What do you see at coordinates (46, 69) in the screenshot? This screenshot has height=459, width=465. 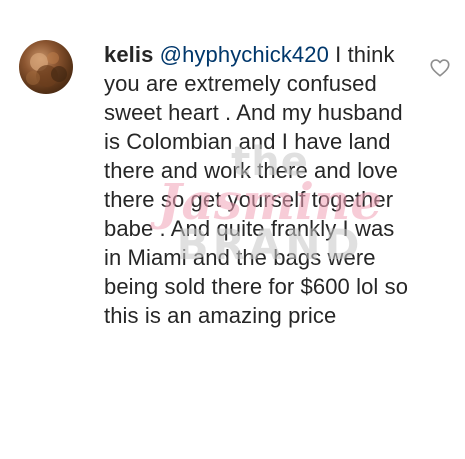 I see `profile-photo-icon` at bounding box center [46, 69].